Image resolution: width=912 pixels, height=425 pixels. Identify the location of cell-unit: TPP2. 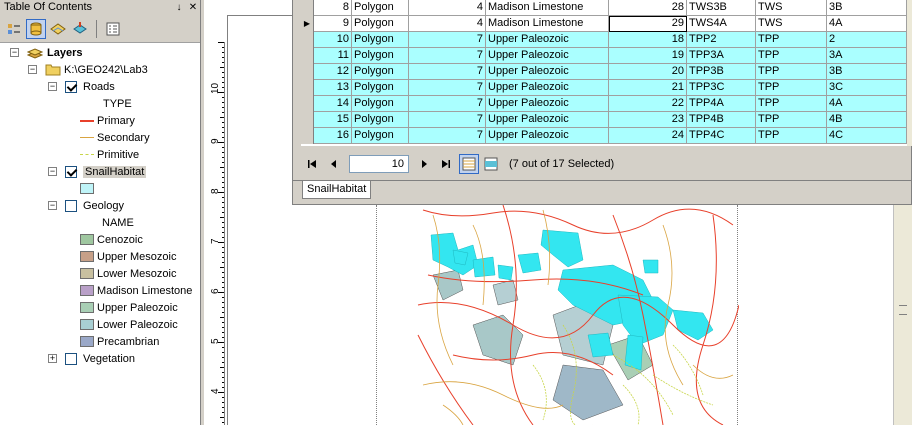
(721, 40).